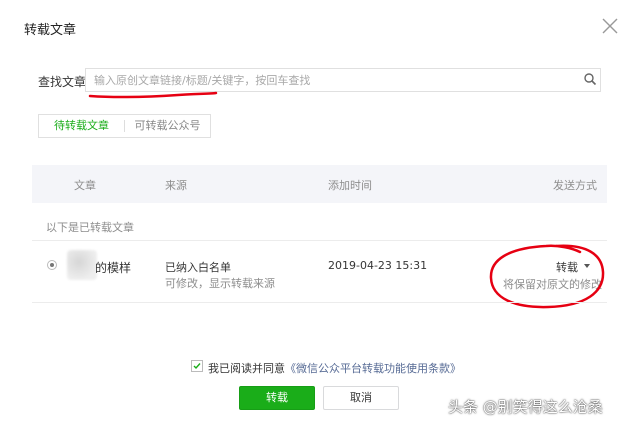 The height and width of the screenshot is (433, 640). Describe the element at coordinates (373, 368) in the screenshot. I see `terms-link: 《微信公众平台转载功能使用条款》` at that location.